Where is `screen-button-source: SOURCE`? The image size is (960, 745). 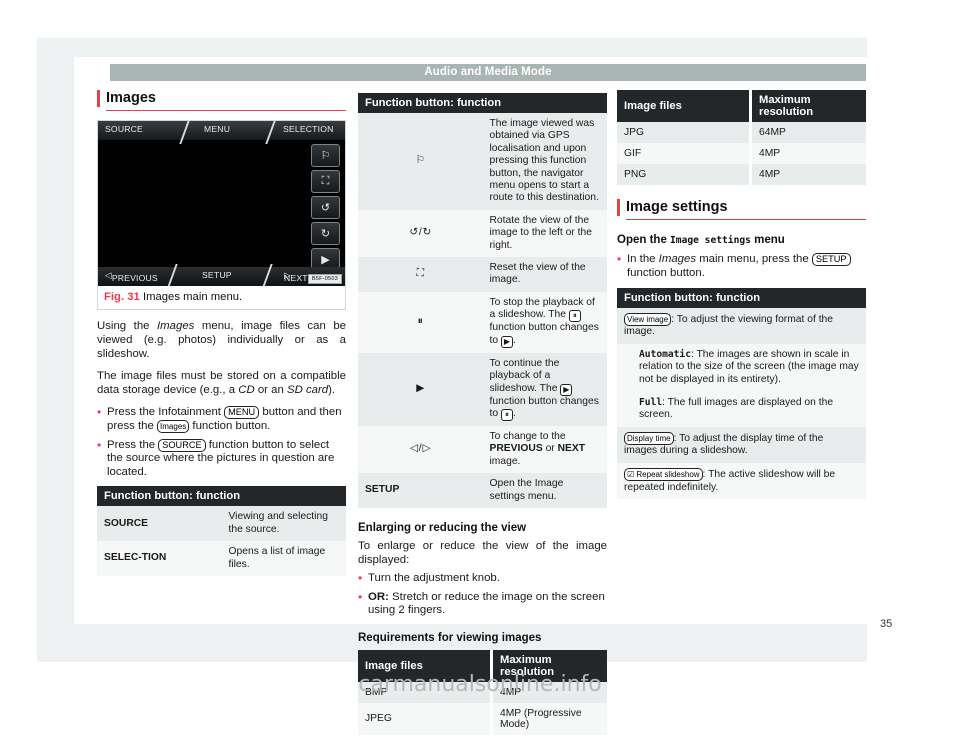
screen-button-source: SOURCE is located at coordinates (124, 129).